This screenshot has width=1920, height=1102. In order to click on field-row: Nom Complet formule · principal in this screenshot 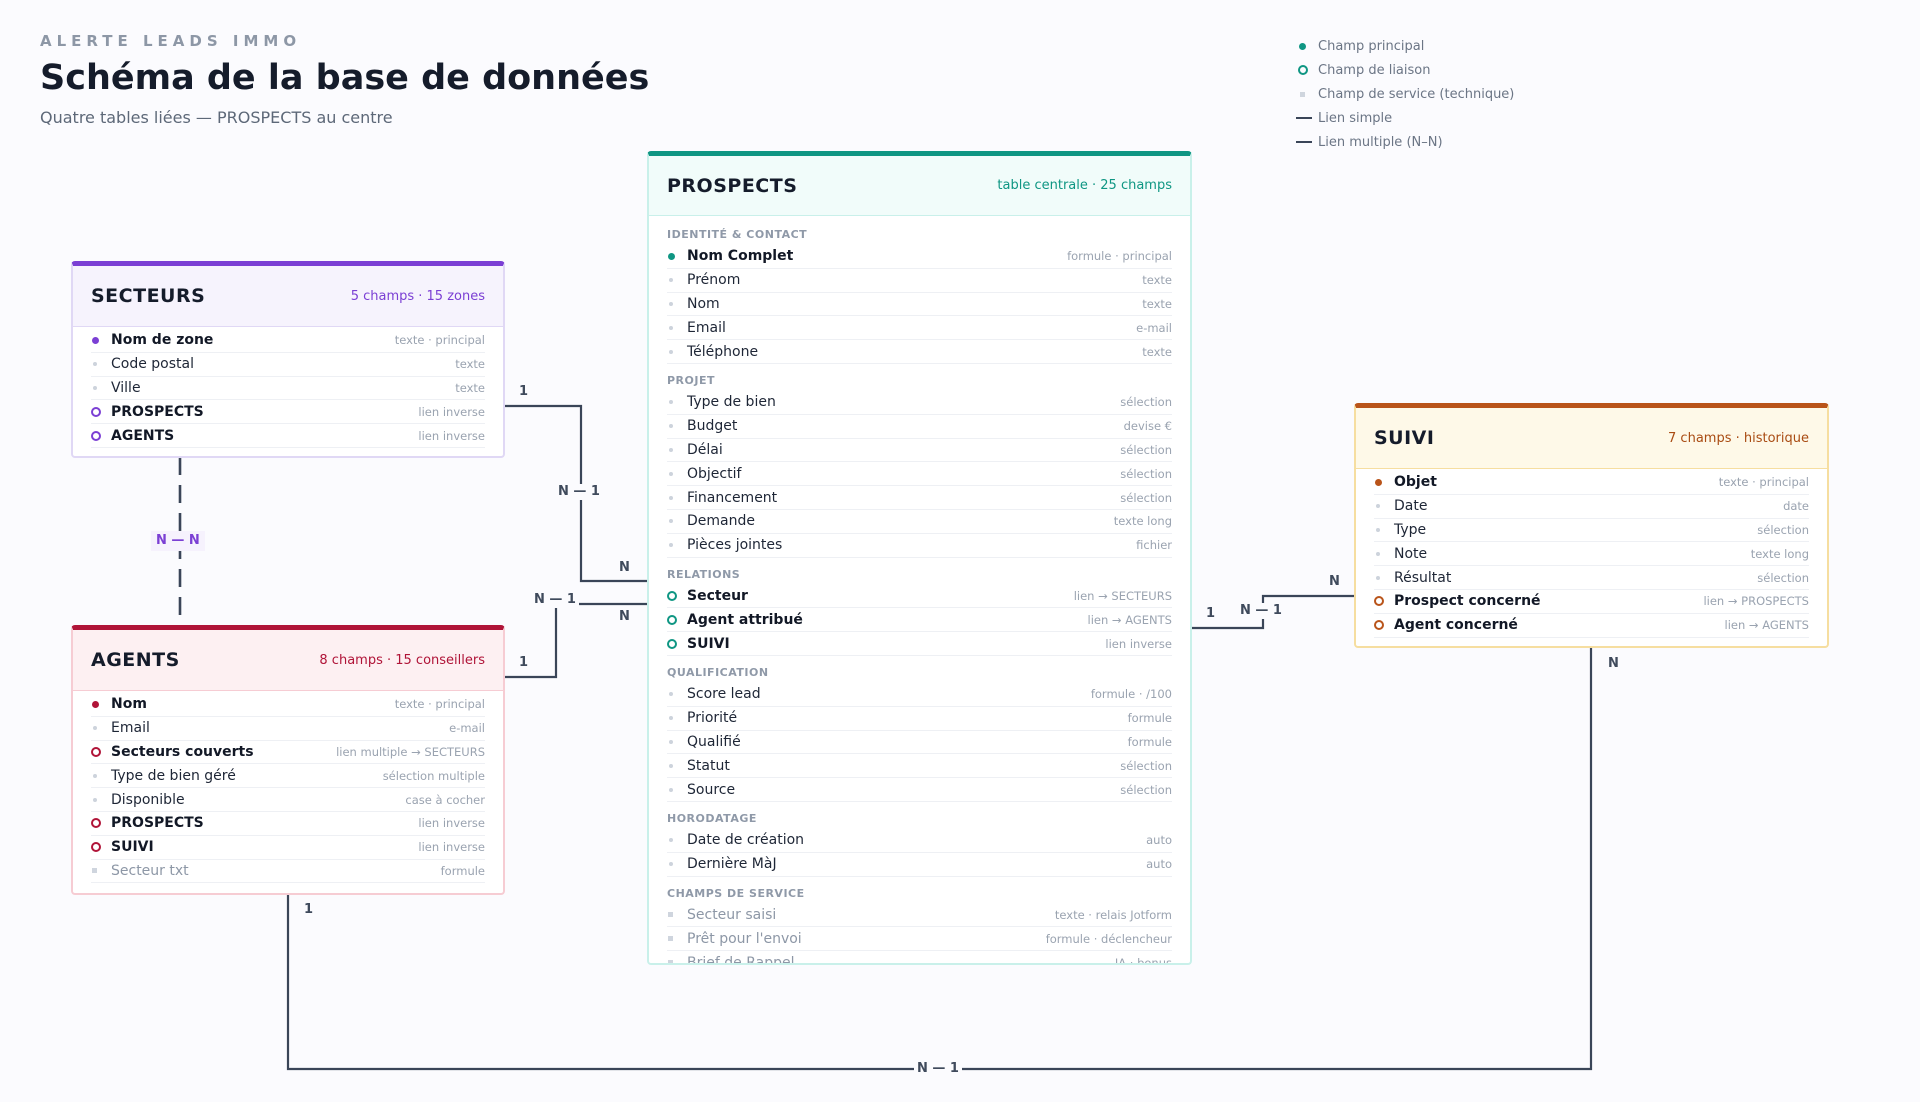, I will do `click(919, 257)`.